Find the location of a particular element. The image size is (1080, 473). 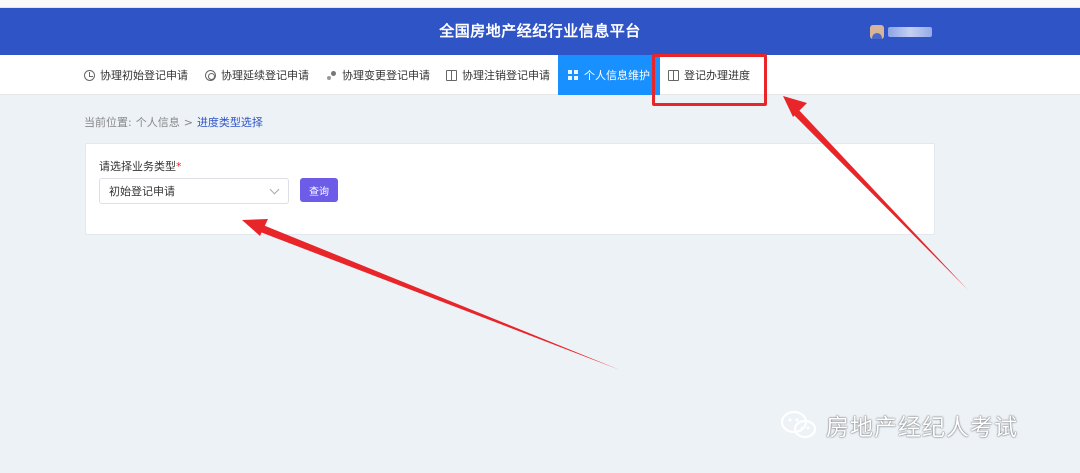

watermark-text: 房地产经纪人考试 is located at coordinates (922, 428).